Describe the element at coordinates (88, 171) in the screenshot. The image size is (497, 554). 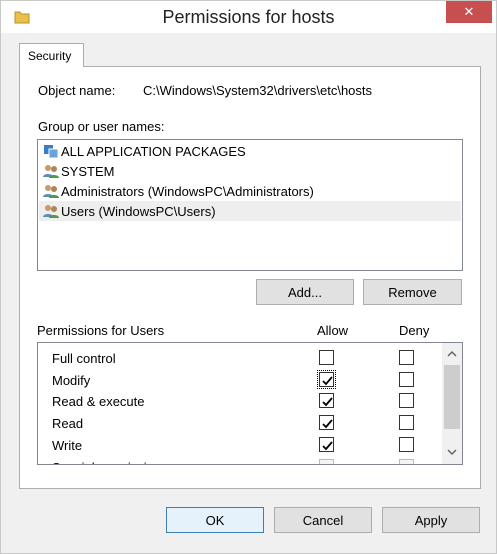
I see `list-item-label: SYSTEM` at that location.